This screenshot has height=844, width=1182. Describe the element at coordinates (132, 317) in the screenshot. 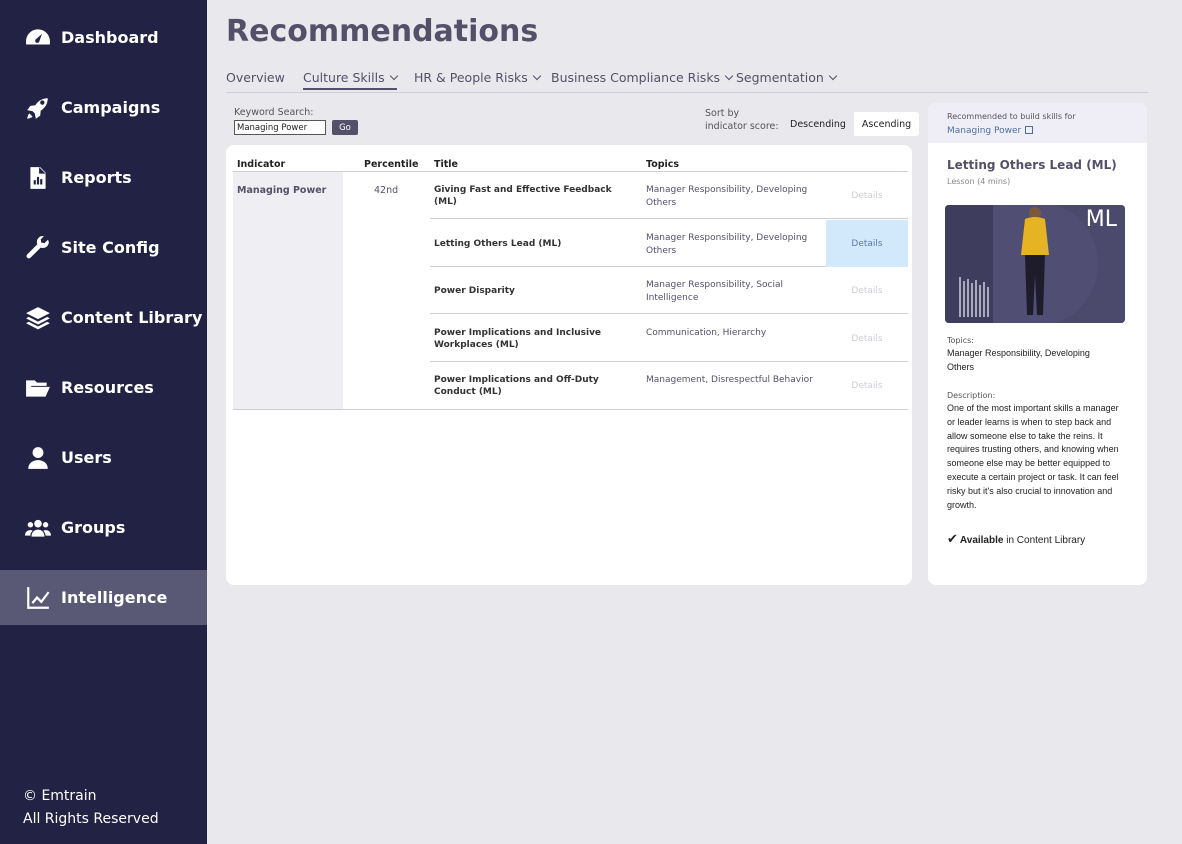

I see `sidebar-item-label: Content Library` at that location.